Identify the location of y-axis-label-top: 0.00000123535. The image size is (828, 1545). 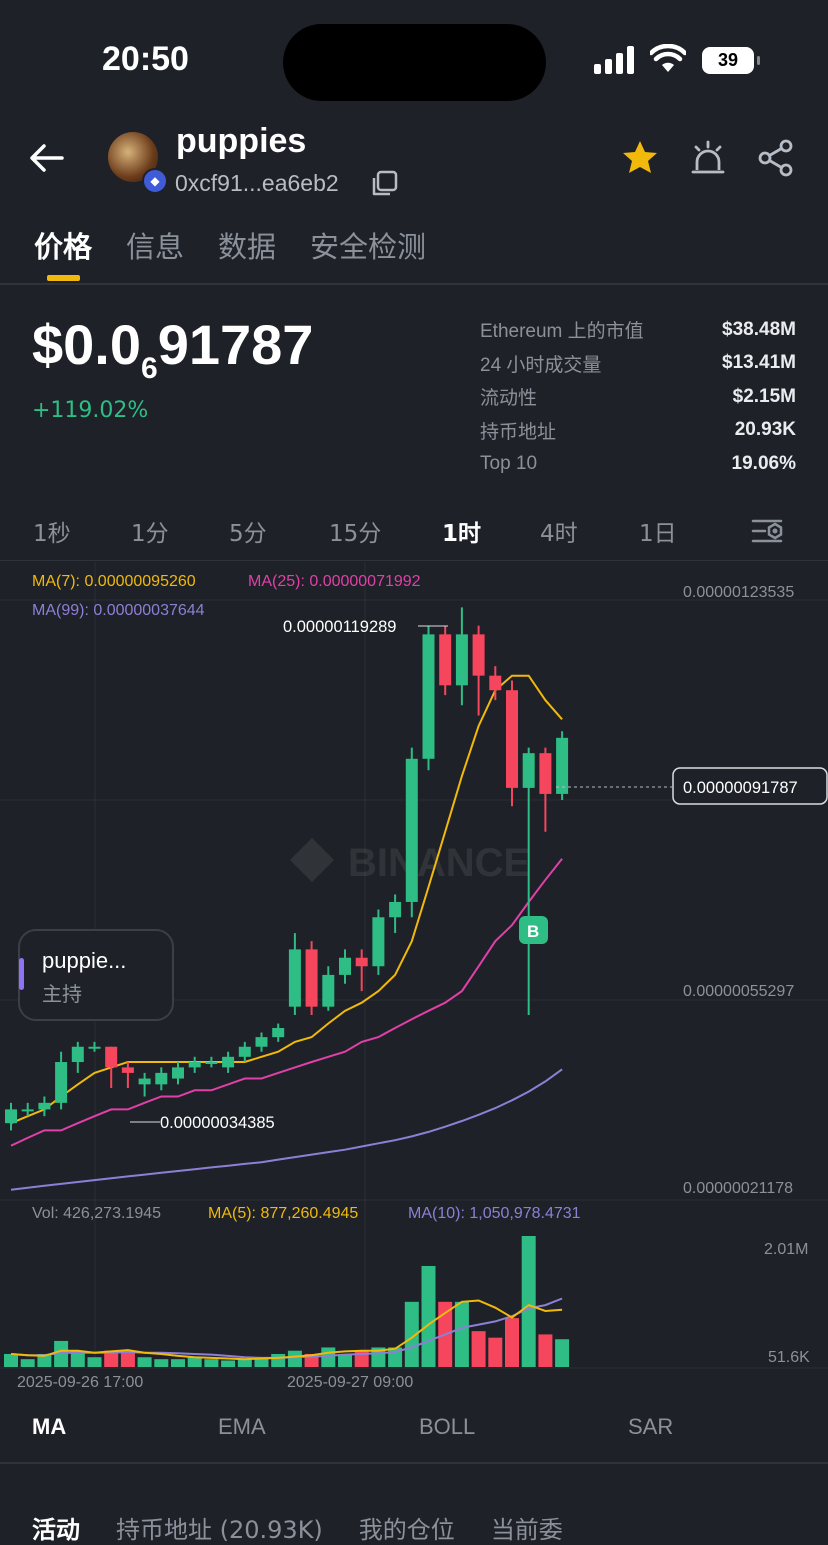
(738, 592).